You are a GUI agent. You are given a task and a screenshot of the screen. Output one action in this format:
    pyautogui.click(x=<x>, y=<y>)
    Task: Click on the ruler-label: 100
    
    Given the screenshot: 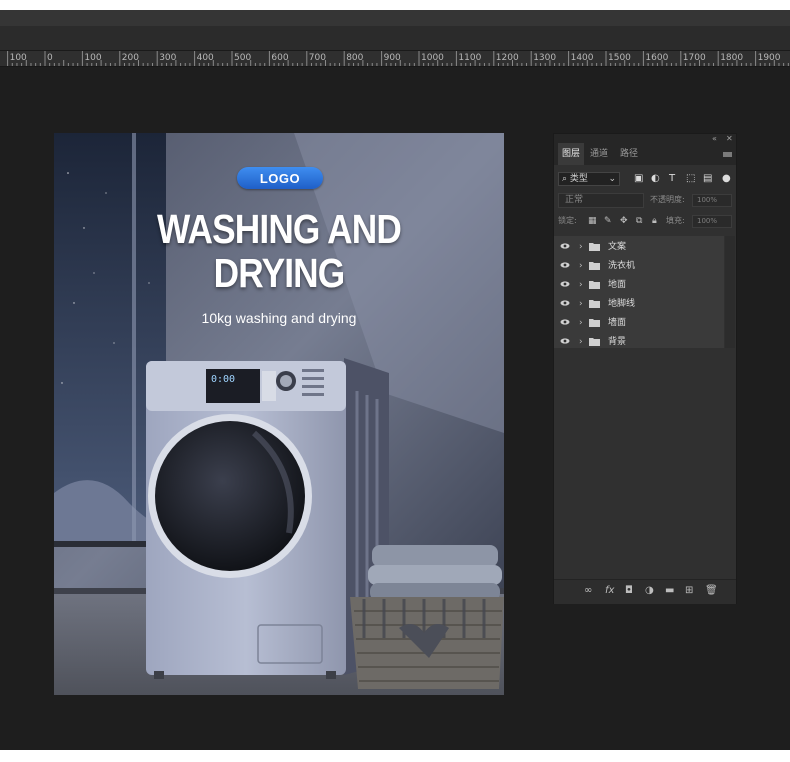 What is the action you would take?
    pyautogui.click(x=18, y=58)
    